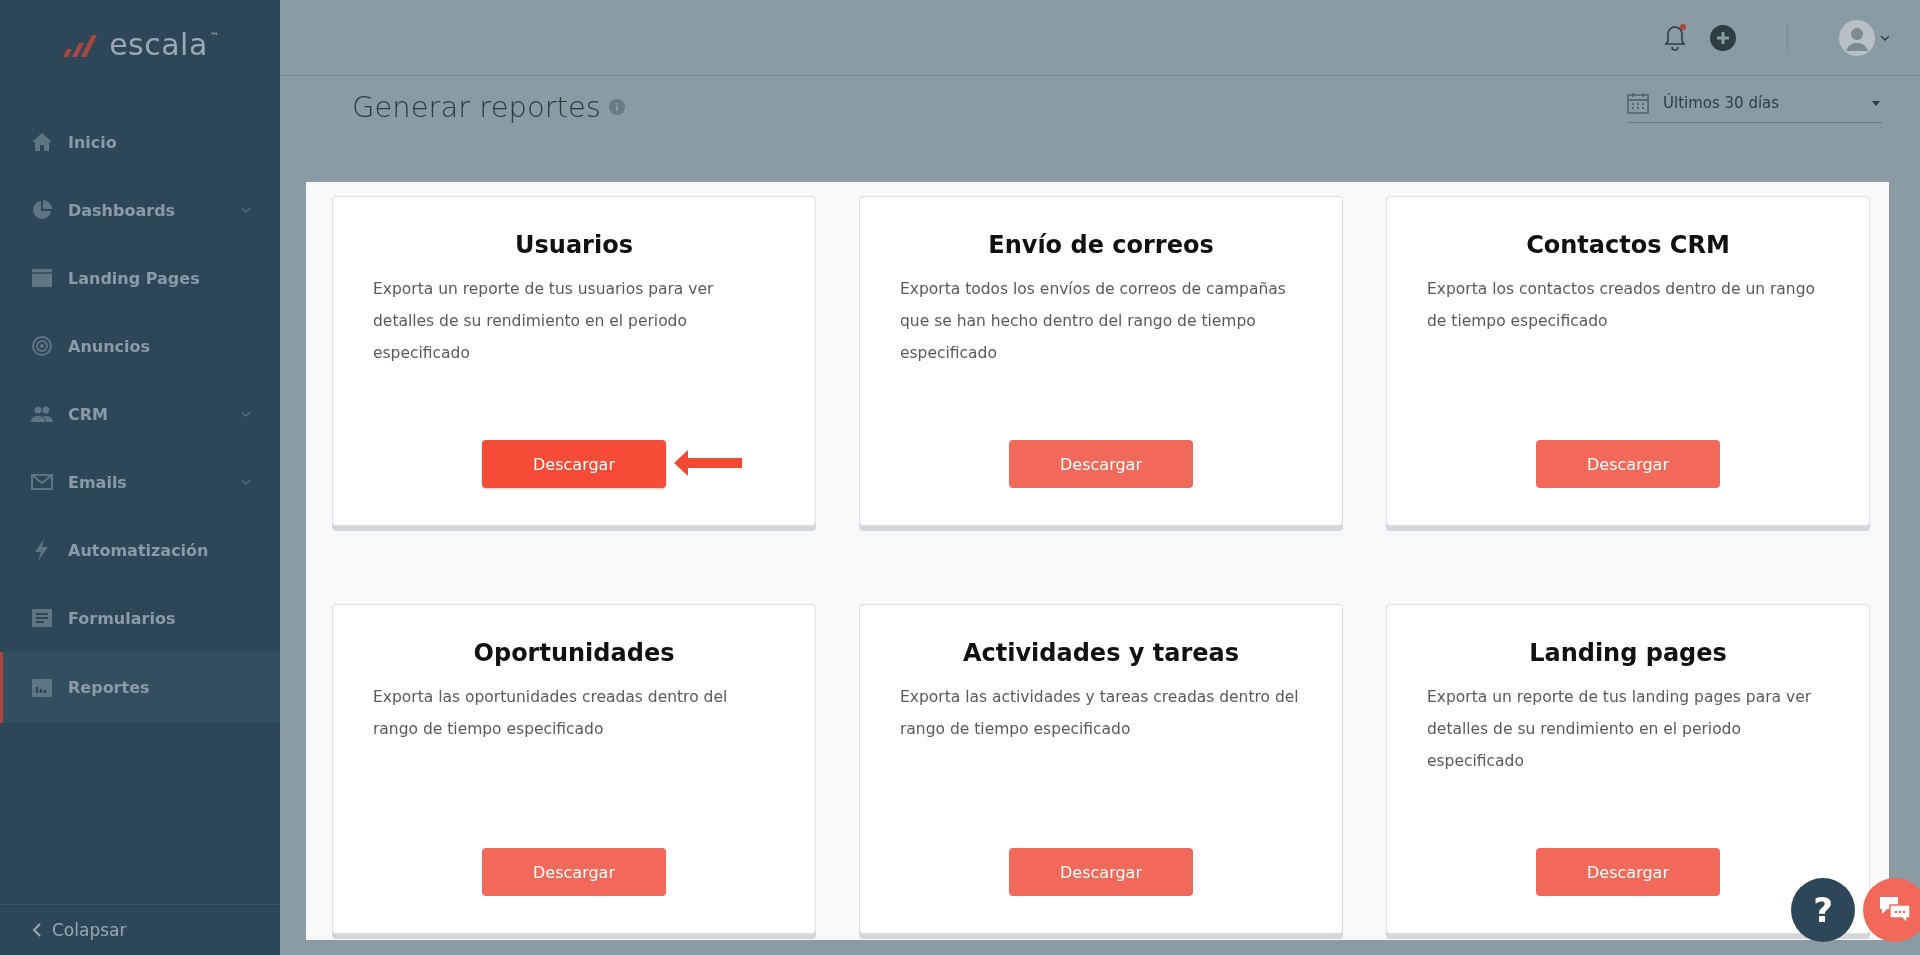 This screenshot has width=1920, height=955. Describe the element at coordinates (544, 321) in the screenshot. I see `card-description: Exporta un reporte de tus usuarios para ver detalles de su rendimiento en el periodo especificado` at that location.